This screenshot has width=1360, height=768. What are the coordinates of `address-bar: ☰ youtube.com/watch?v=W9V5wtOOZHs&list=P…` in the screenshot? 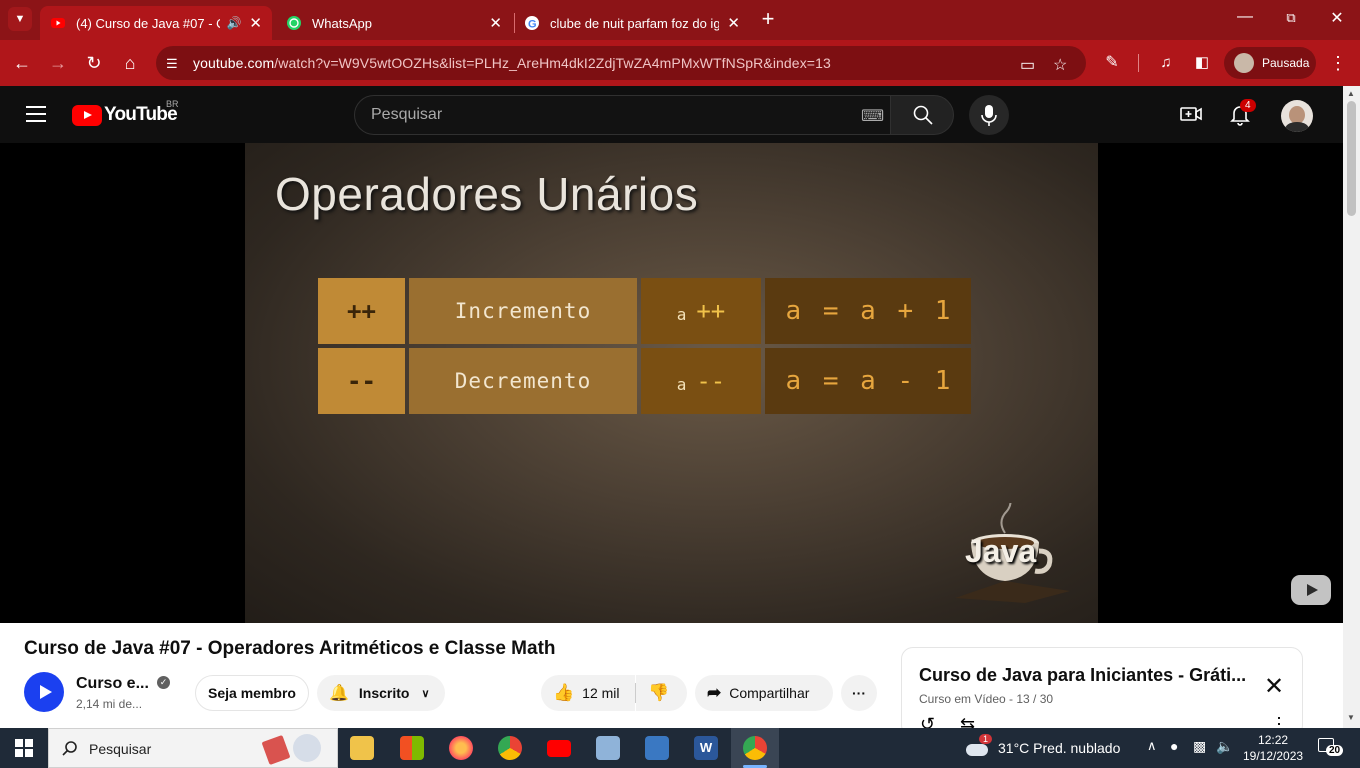 It's located at (621, 63).